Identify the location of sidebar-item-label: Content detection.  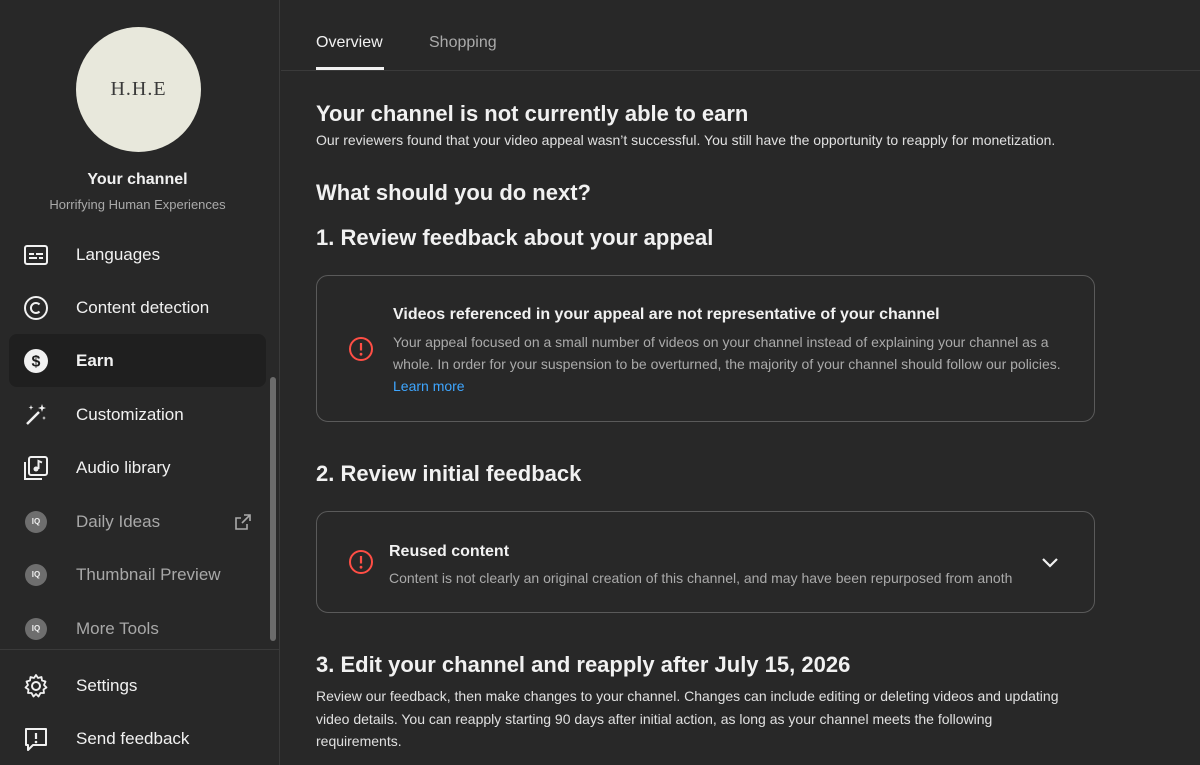
(143, 307).